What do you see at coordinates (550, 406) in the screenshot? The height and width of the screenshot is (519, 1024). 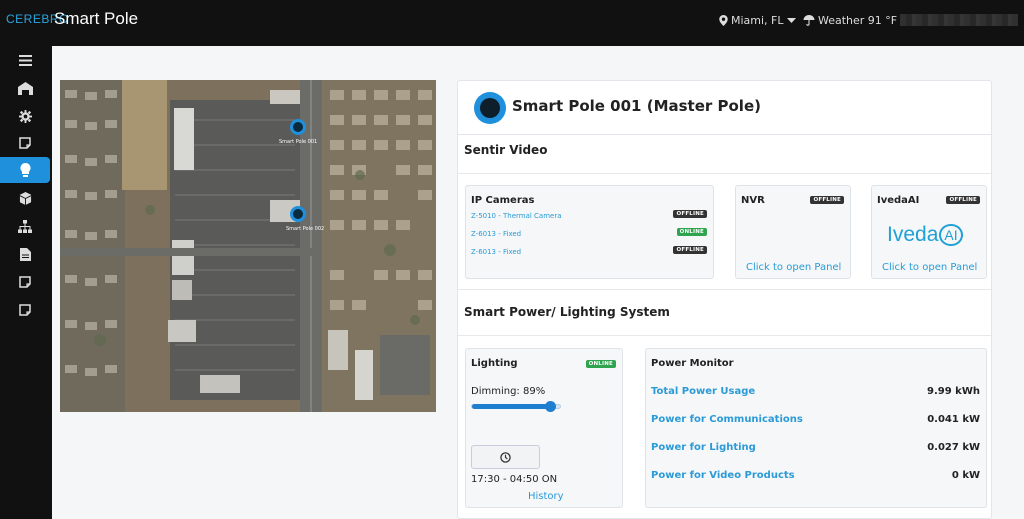 I see `dimming-slider-thumb` at bounding box center [550, 406].